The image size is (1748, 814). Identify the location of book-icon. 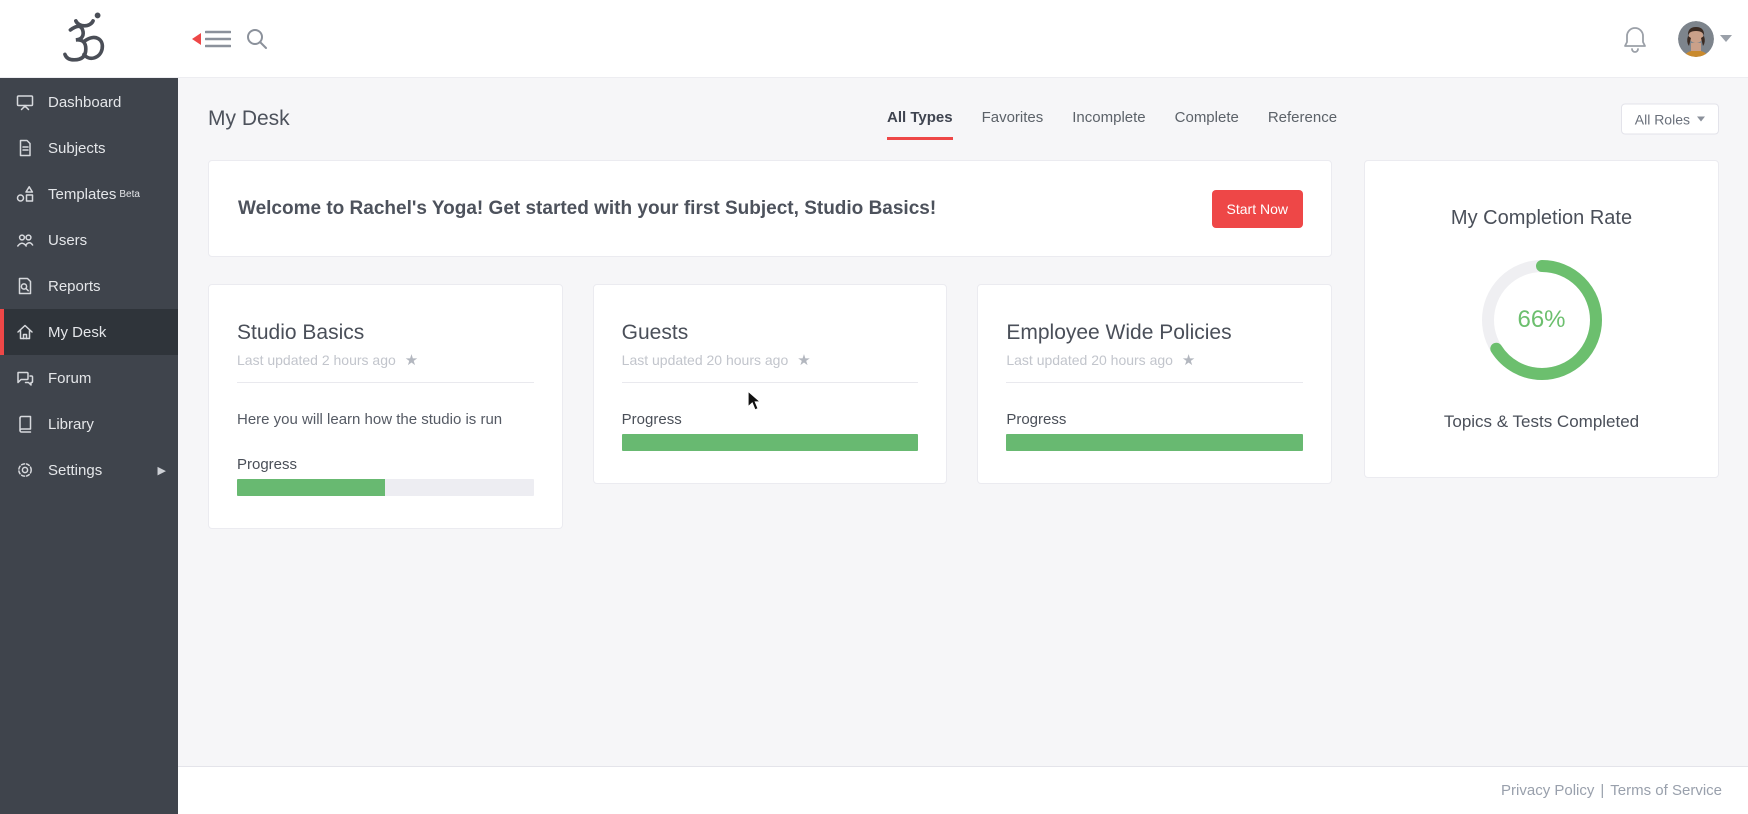
(25, 424).